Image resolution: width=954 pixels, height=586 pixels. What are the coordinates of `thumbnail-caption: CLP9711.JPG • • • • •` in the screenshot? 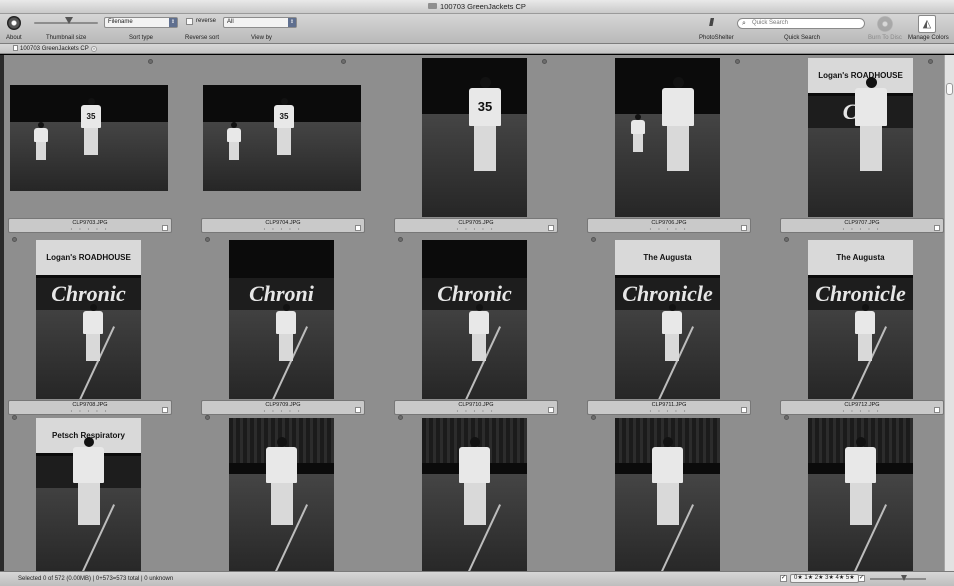 It's located at (669, 407).